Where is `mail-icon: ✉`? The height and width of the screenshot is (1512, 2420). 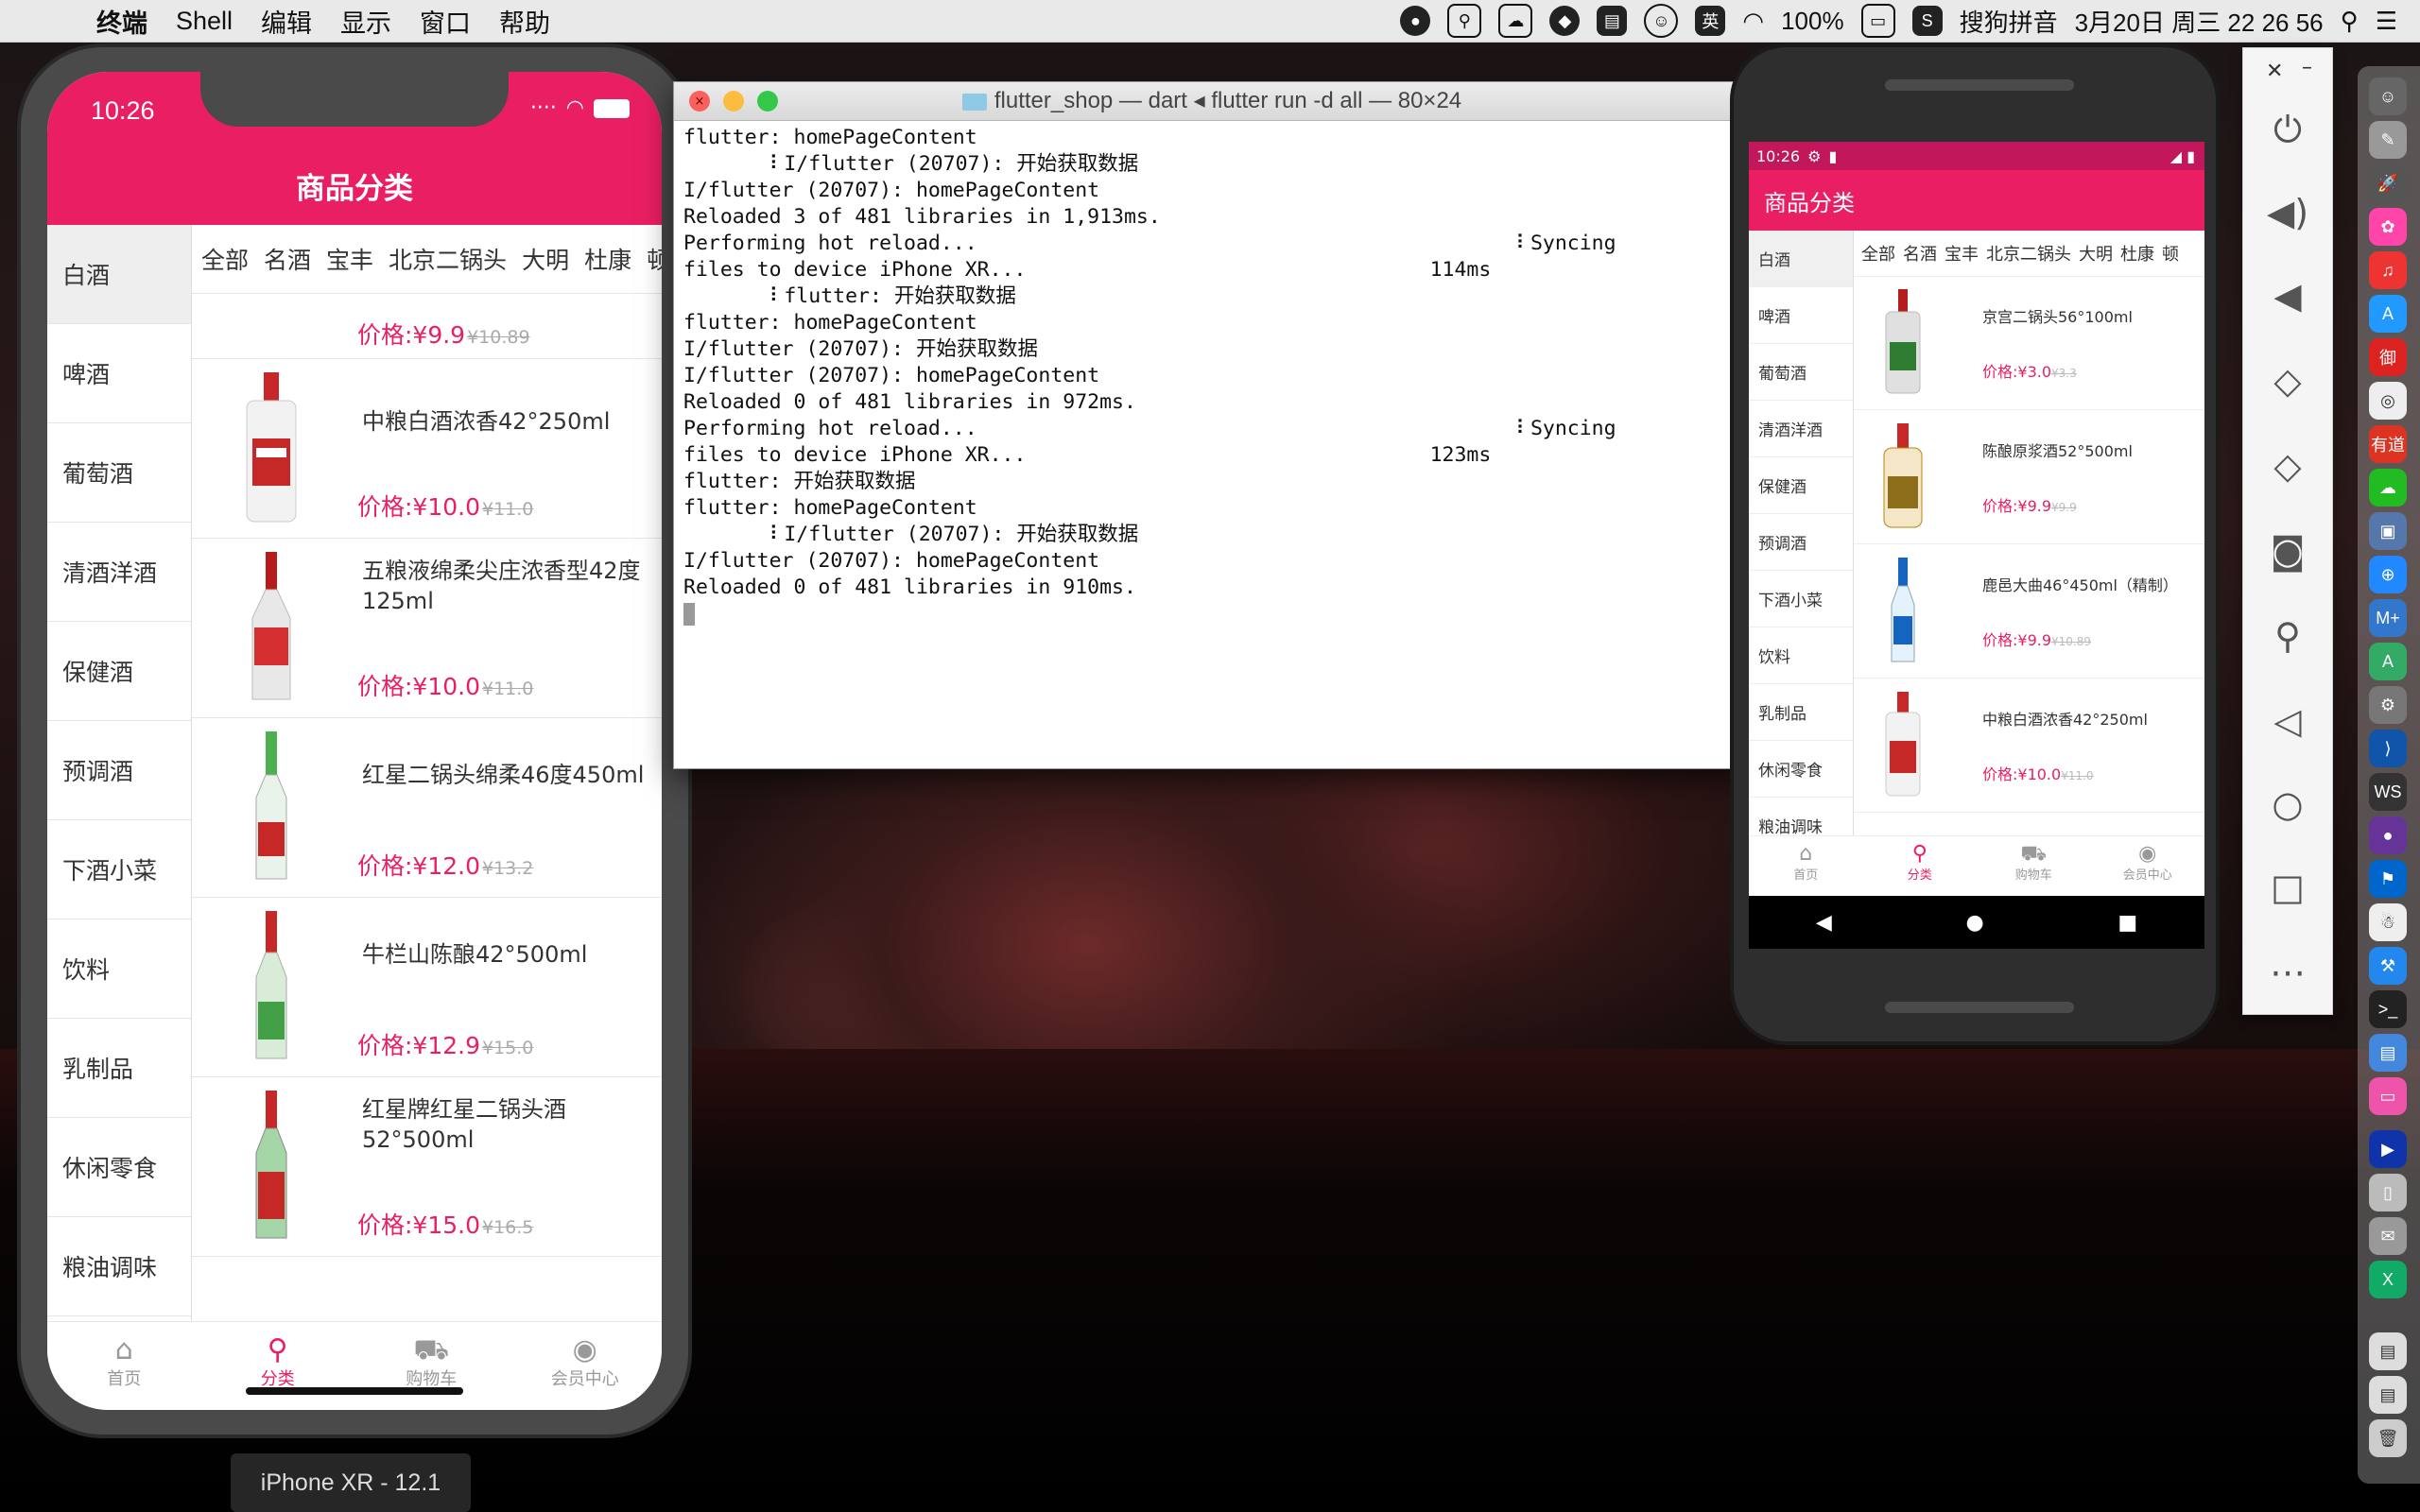 mail-icon: ✉ is located at coordinates (2388, 1236).